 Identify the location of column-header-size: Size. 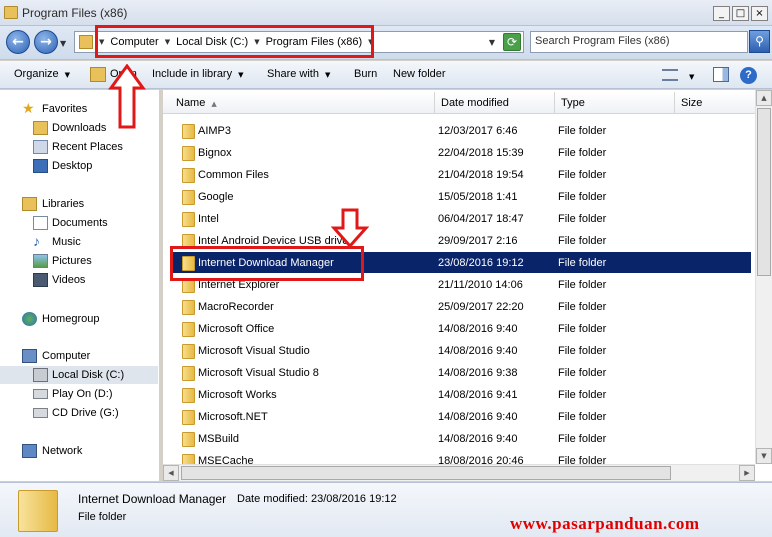
(715, 103).